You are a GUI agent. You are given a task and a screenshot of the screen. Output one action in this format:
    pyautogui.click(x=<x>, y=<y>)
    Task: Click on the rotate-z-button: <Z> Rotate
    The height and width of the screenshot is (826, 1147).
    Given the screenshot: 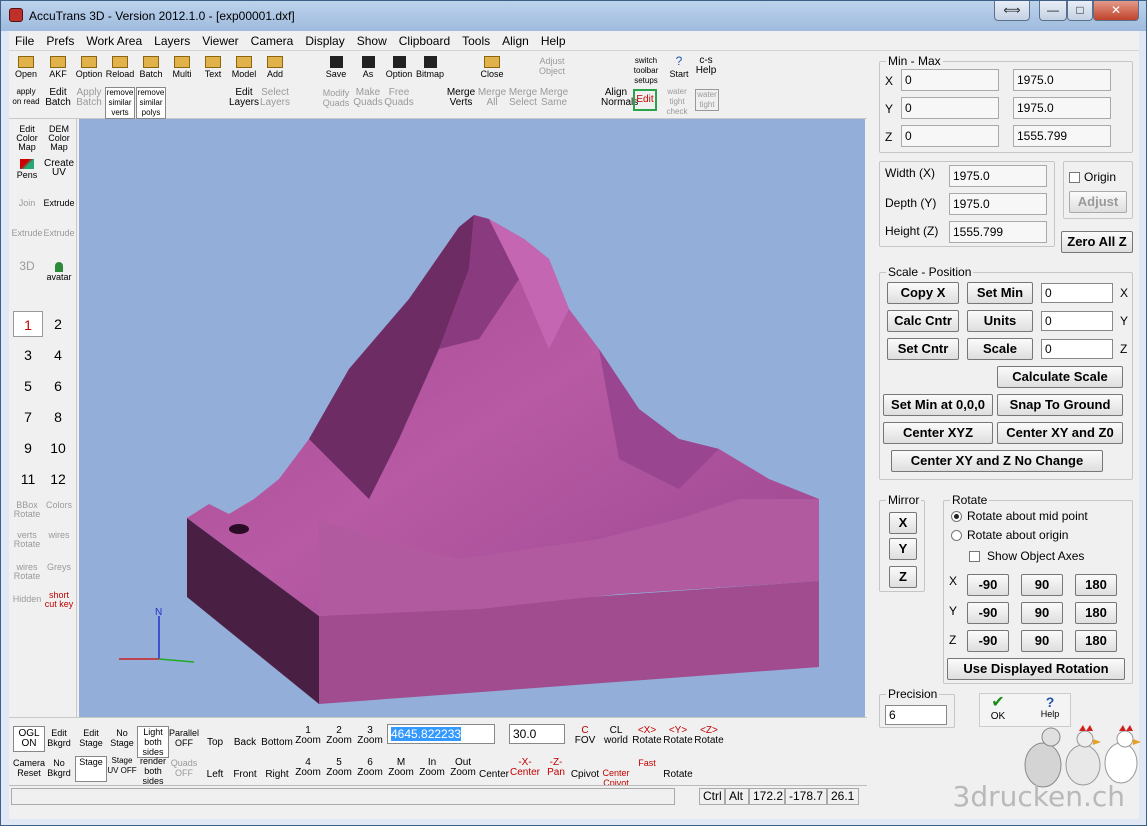 What is the action you would take?
    pyautogui.click(x=709, y=736)
    